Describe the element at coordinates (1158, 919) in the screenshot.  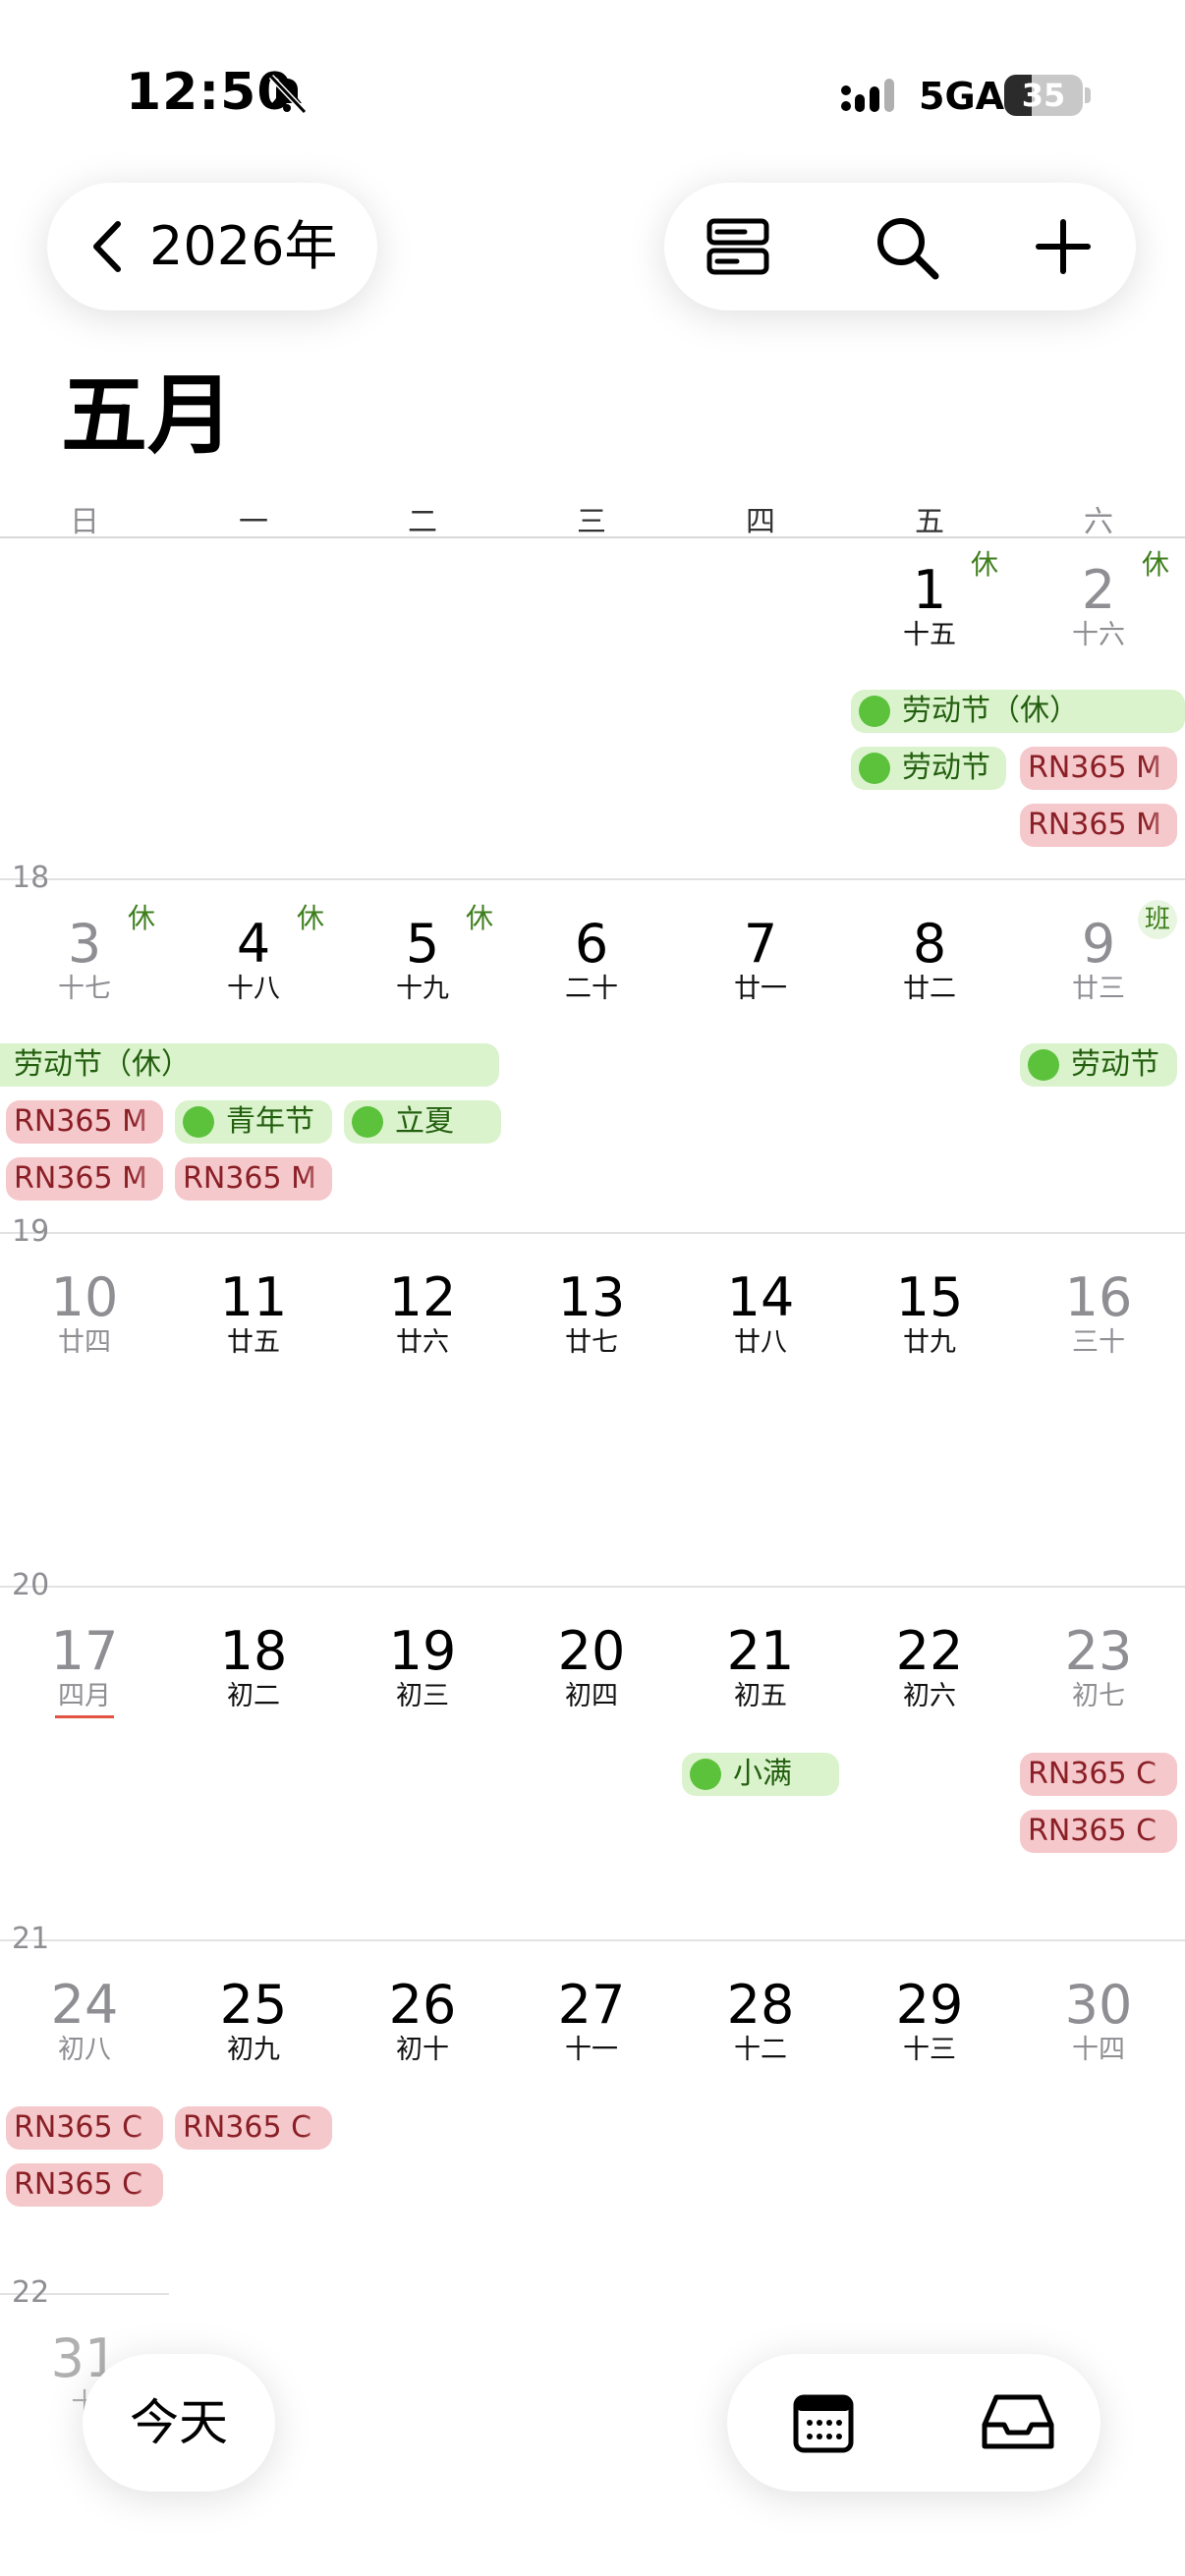
I see `workday-tag: 班` at that location.